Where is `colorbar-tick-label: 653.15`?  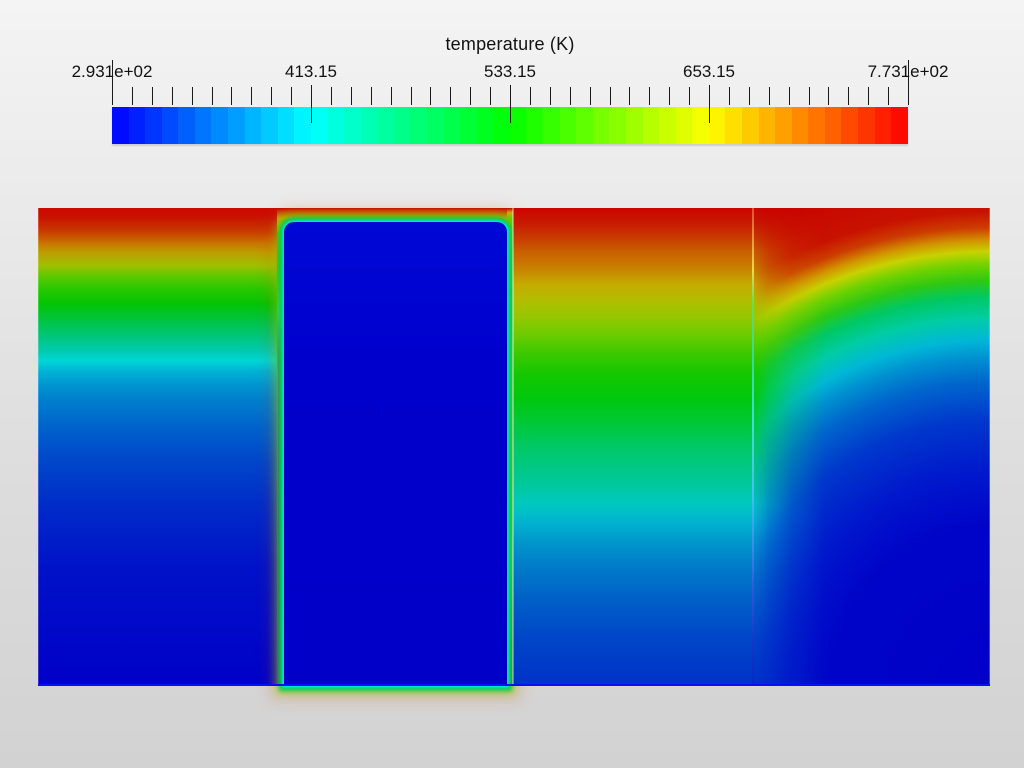 colorbar-tick-label: 653.15 is located at coordinates (709, 71).